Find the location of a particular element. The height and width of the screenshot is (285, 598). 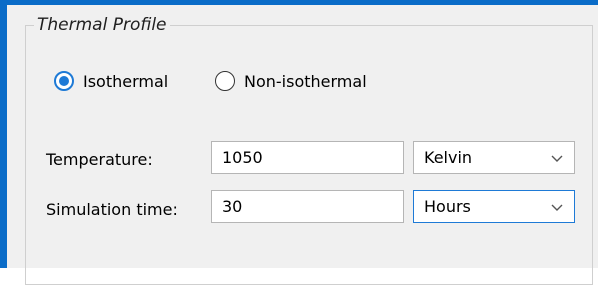

temperature-unit-value: Kelvin is located at coordinates (448, 157).